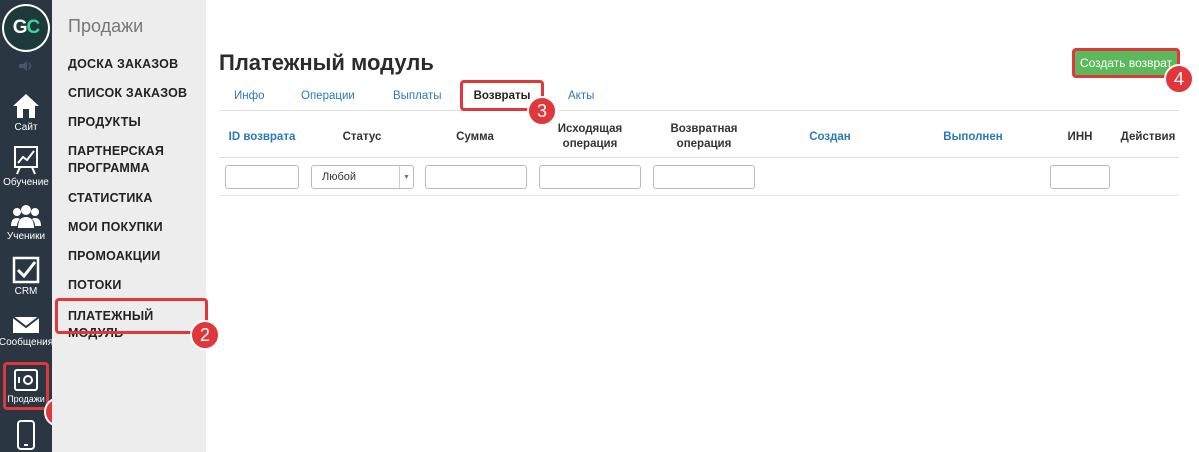 The width and height of the screenshot is (1199, 452). I want to click on column-header-return-operation: Возвратная операция, so click(704, 136).